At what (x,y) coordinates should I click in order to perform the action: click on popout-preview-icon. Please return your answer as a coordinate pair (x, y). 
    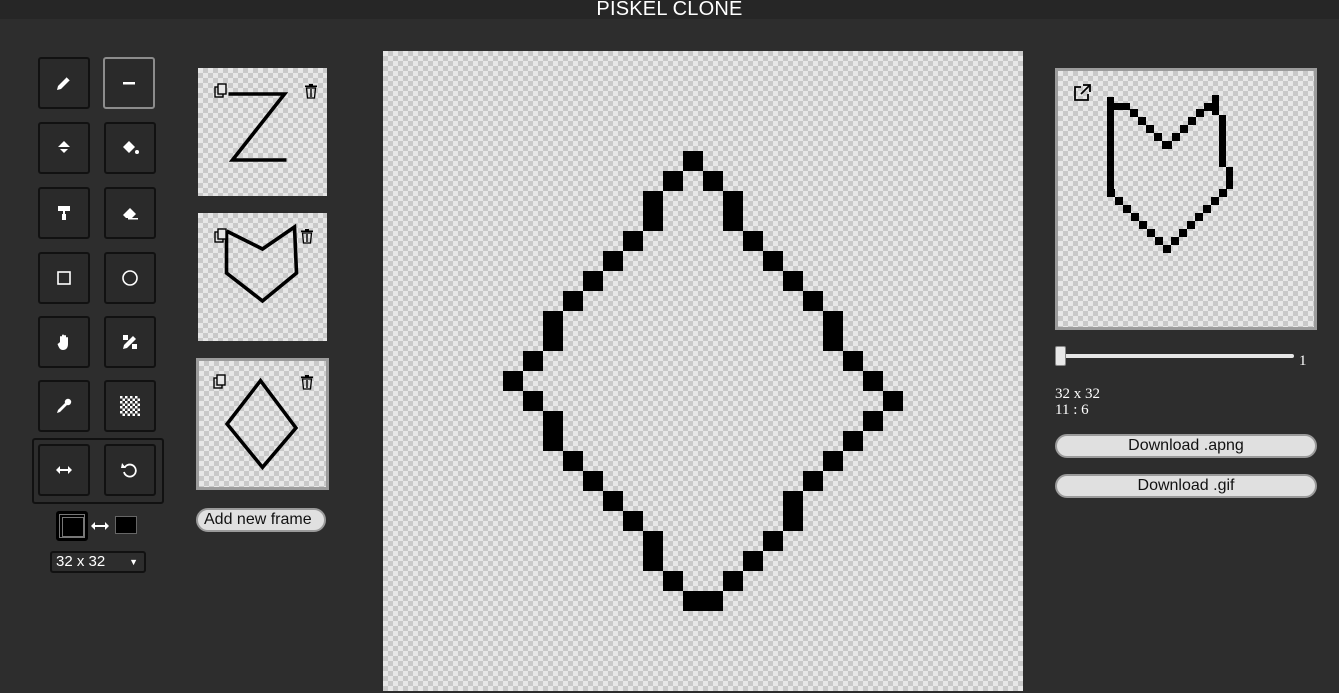
    Looking at the image, I should click on (1082, 93).